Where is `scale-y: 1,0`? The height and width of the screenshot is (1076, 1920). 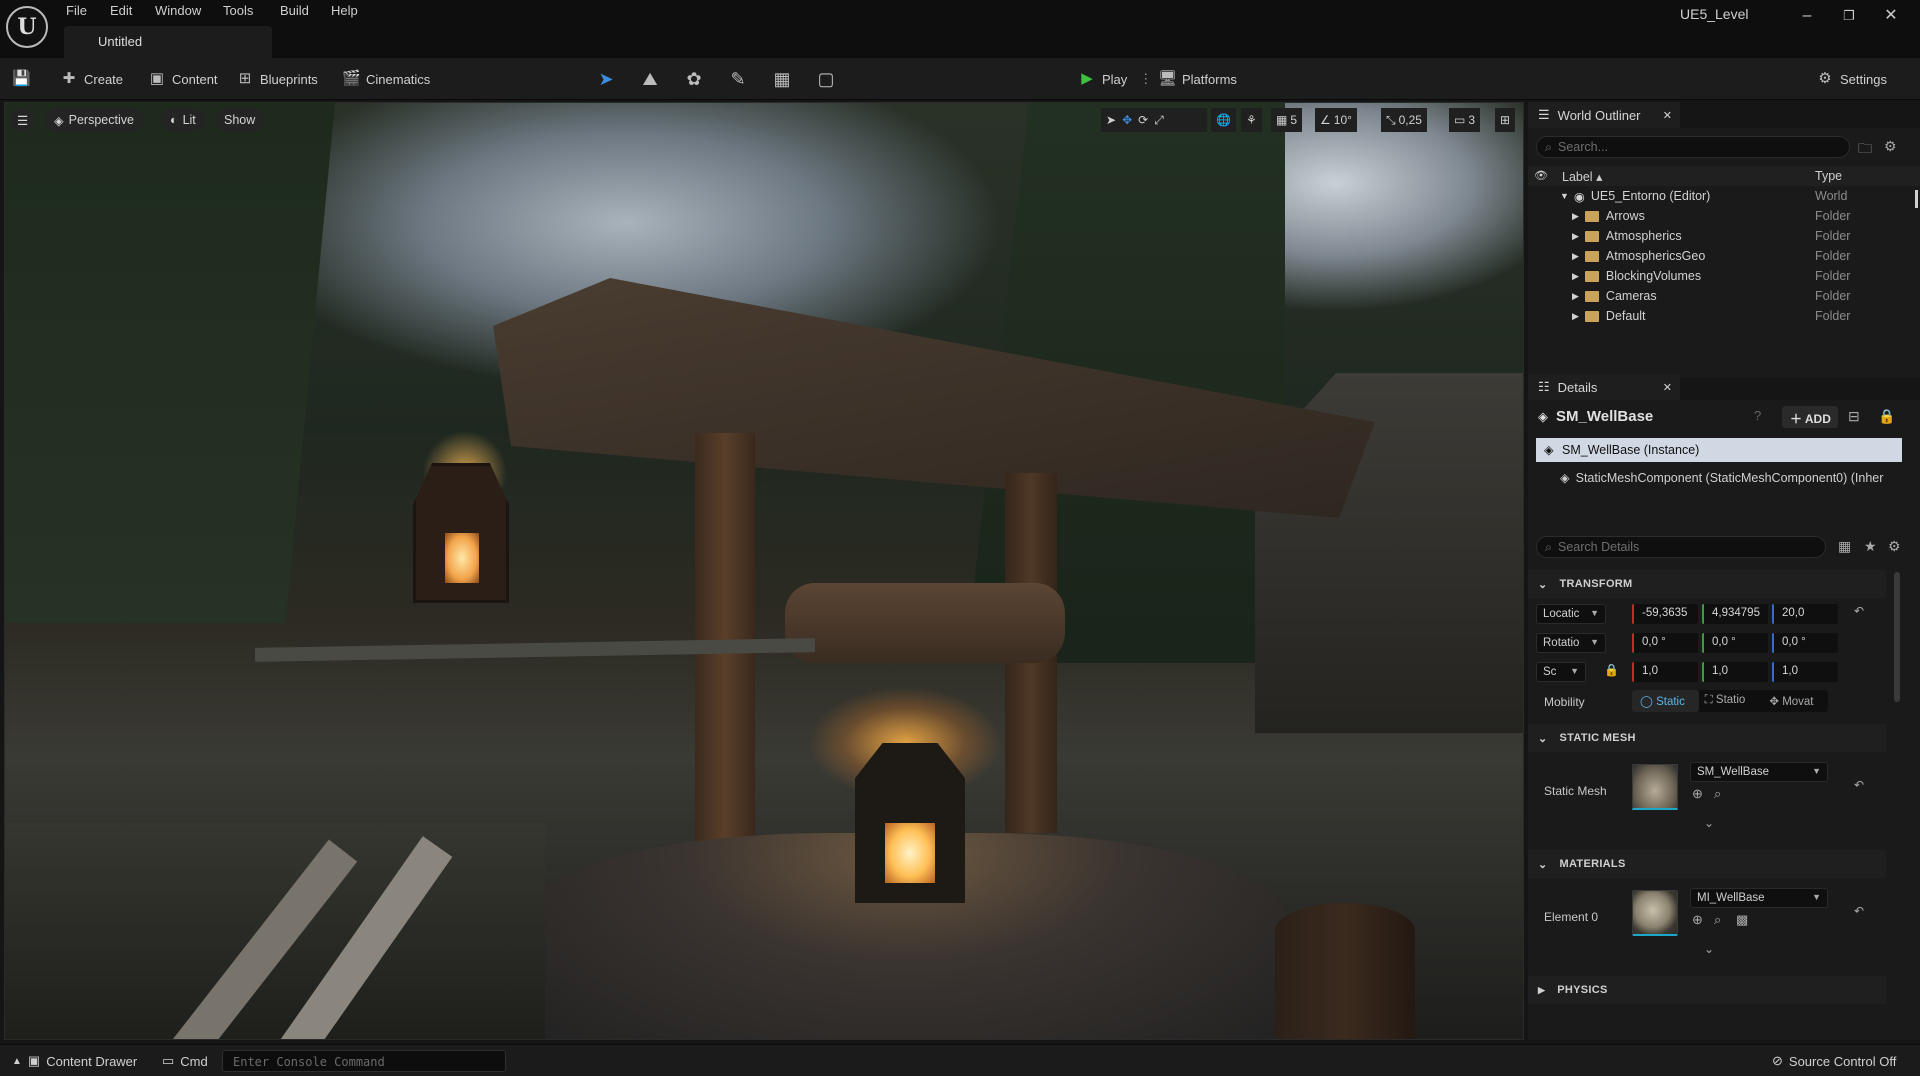 scale-y: 1,0 is located at coordinates (1735, 672).